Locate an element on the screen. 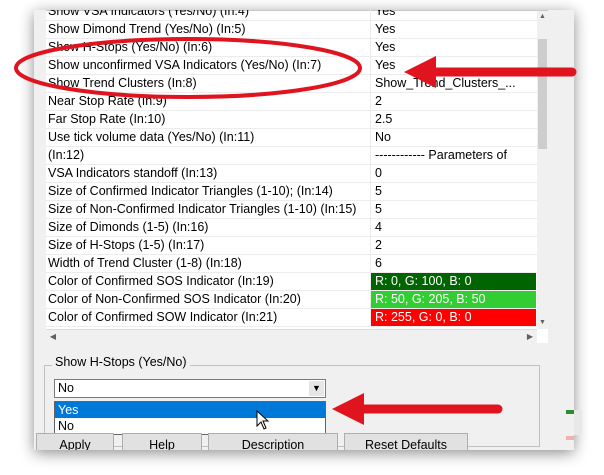 The width and height of the screenshot is (604, 475). property-label: VSA Indicators standoff (In:13) is located at coordinates (133, 173).